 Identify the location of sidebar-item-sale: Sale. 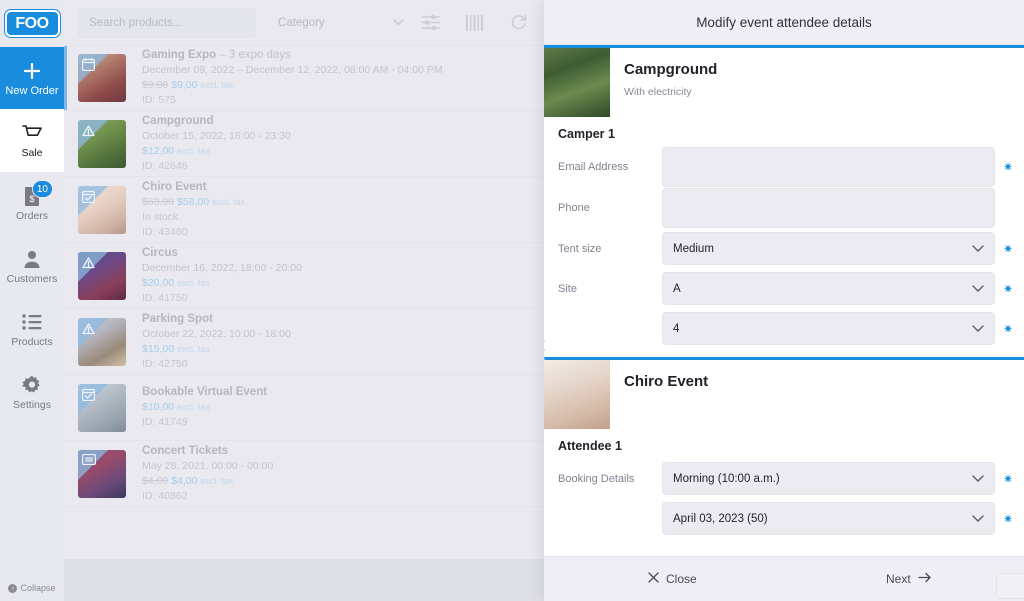
(32, 140).